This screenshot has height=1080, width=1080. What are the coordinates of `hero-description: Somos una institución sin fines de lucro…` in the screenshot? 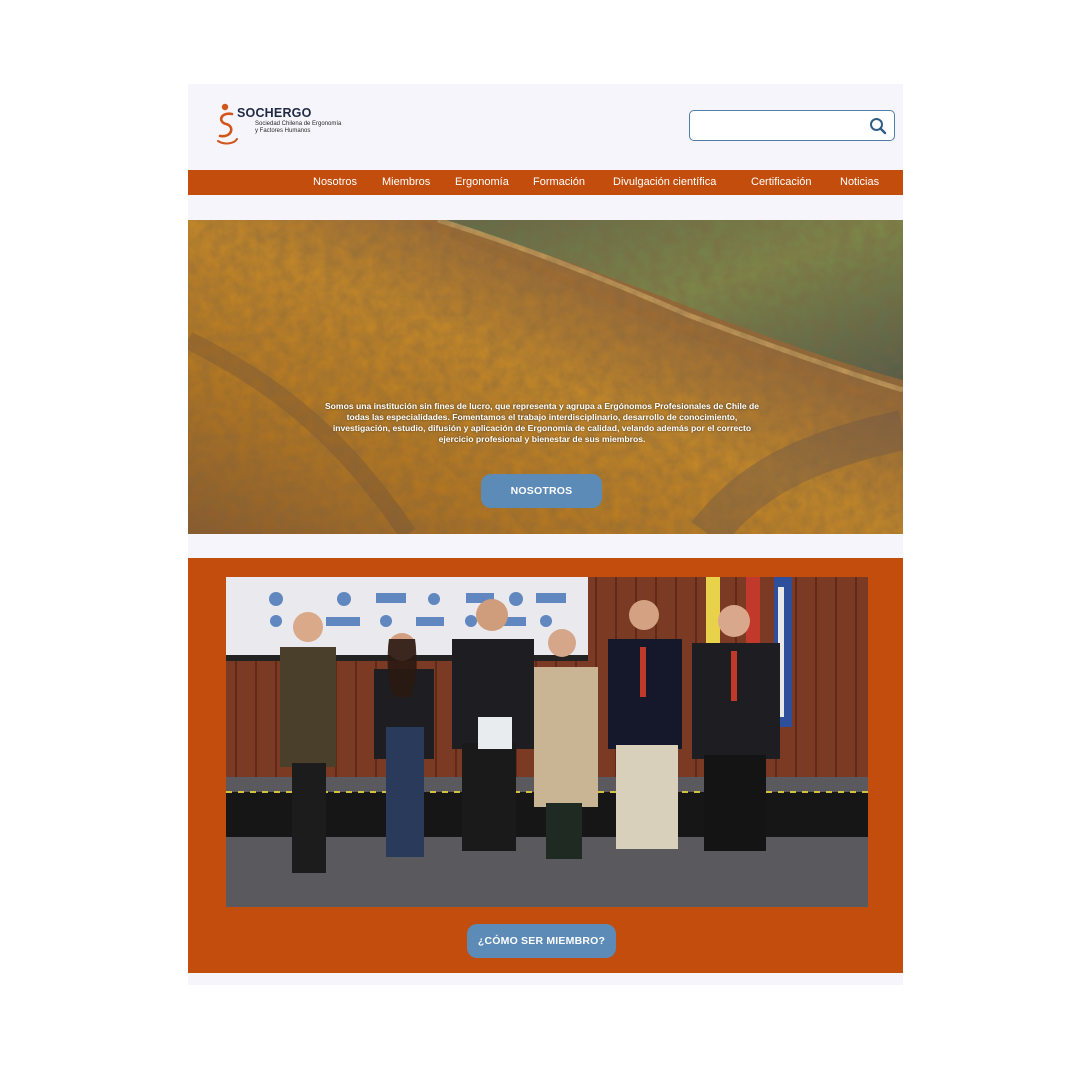 It's located at (542, 422).